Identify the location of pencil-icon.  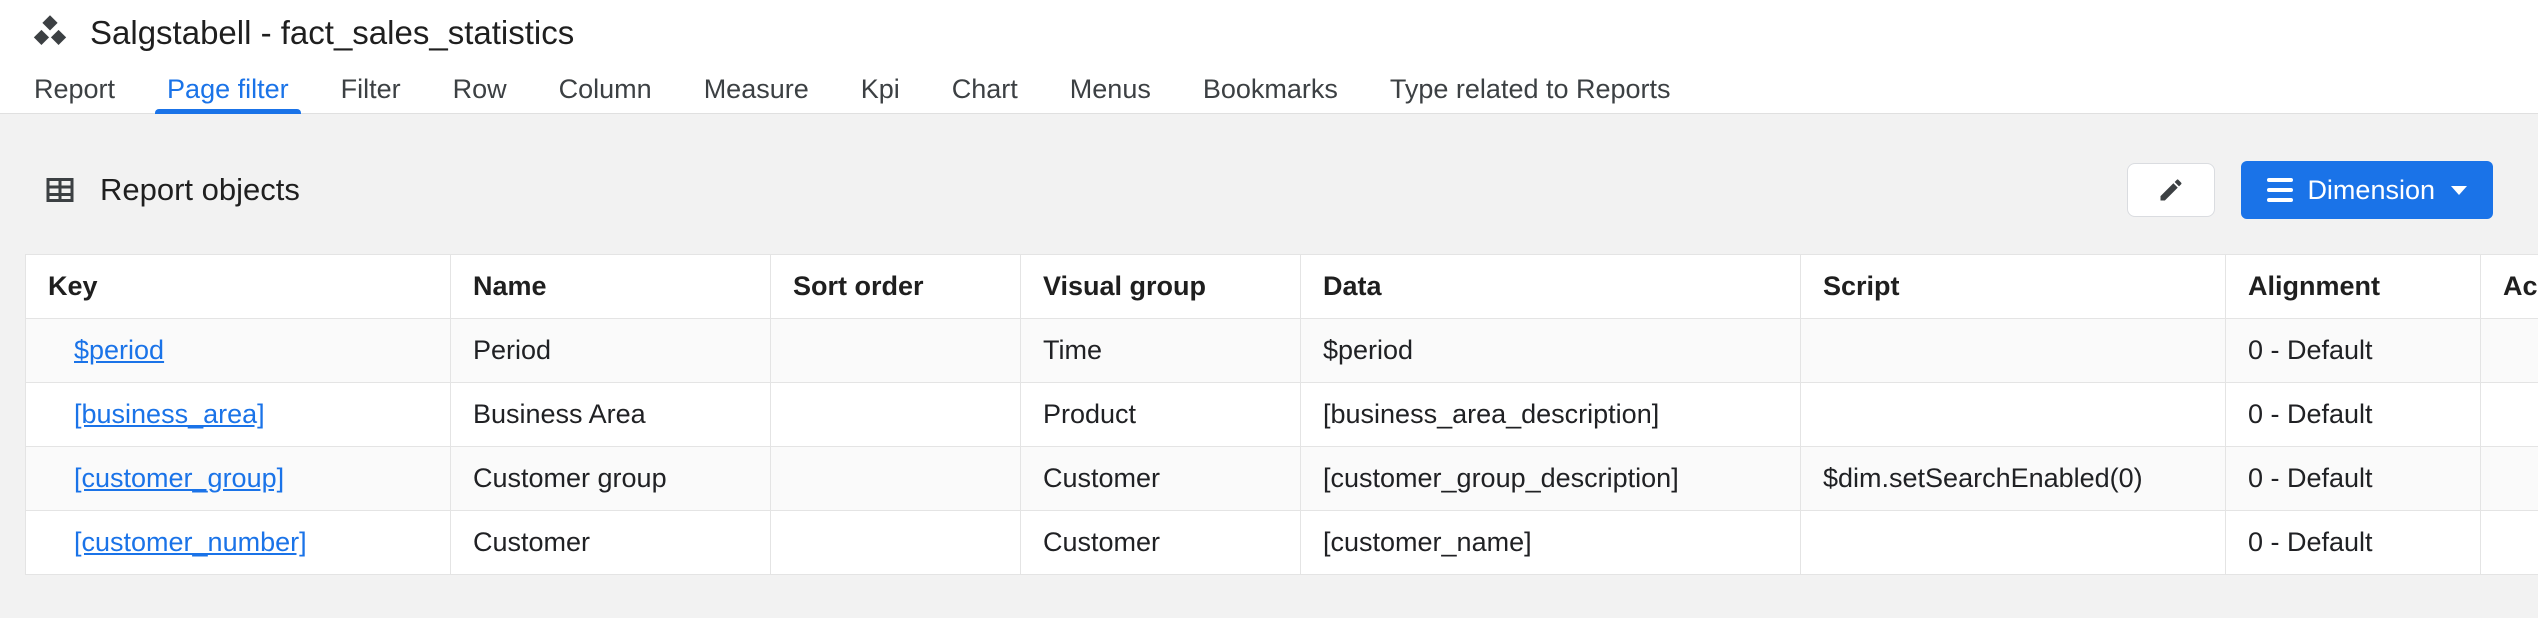
(2171, 190).